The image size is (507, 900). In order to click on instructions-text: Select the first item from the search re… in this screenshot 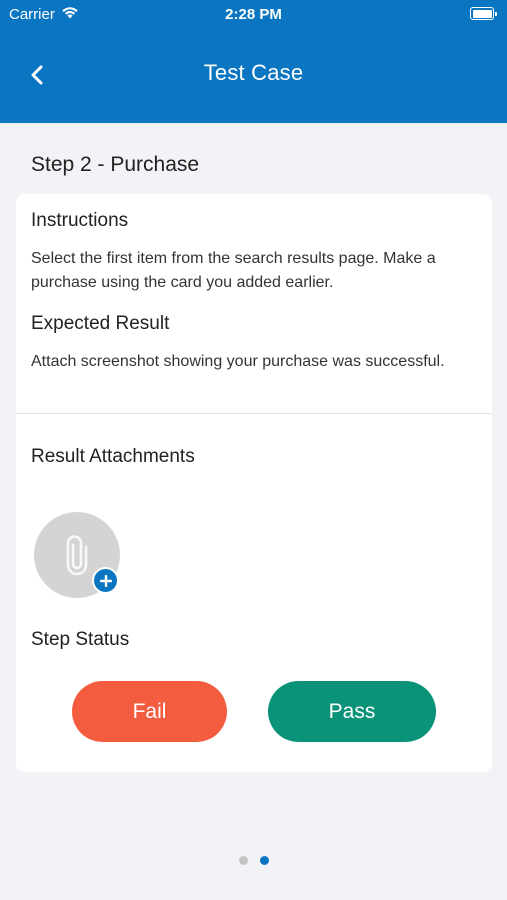, I will do `click(233, 270)`.